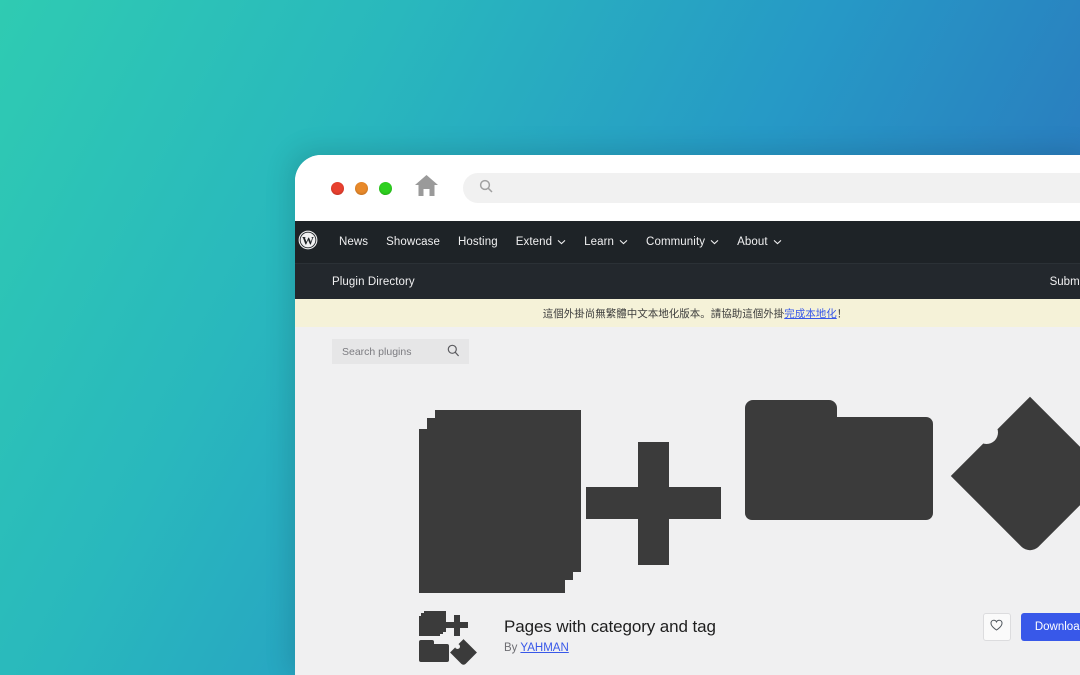  Describe the element at coordinates (544, 648) in the screenshot. I see `plugin-author-link: YAHMAN` at that location.